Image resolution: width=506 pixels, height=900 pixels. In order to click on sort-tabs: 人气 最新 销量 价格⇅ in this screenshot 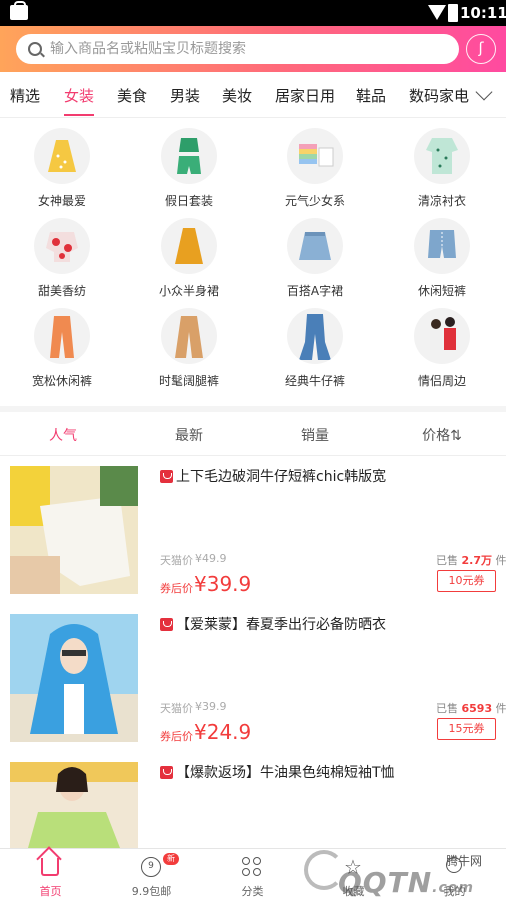, I will do `click(253, 434)`.